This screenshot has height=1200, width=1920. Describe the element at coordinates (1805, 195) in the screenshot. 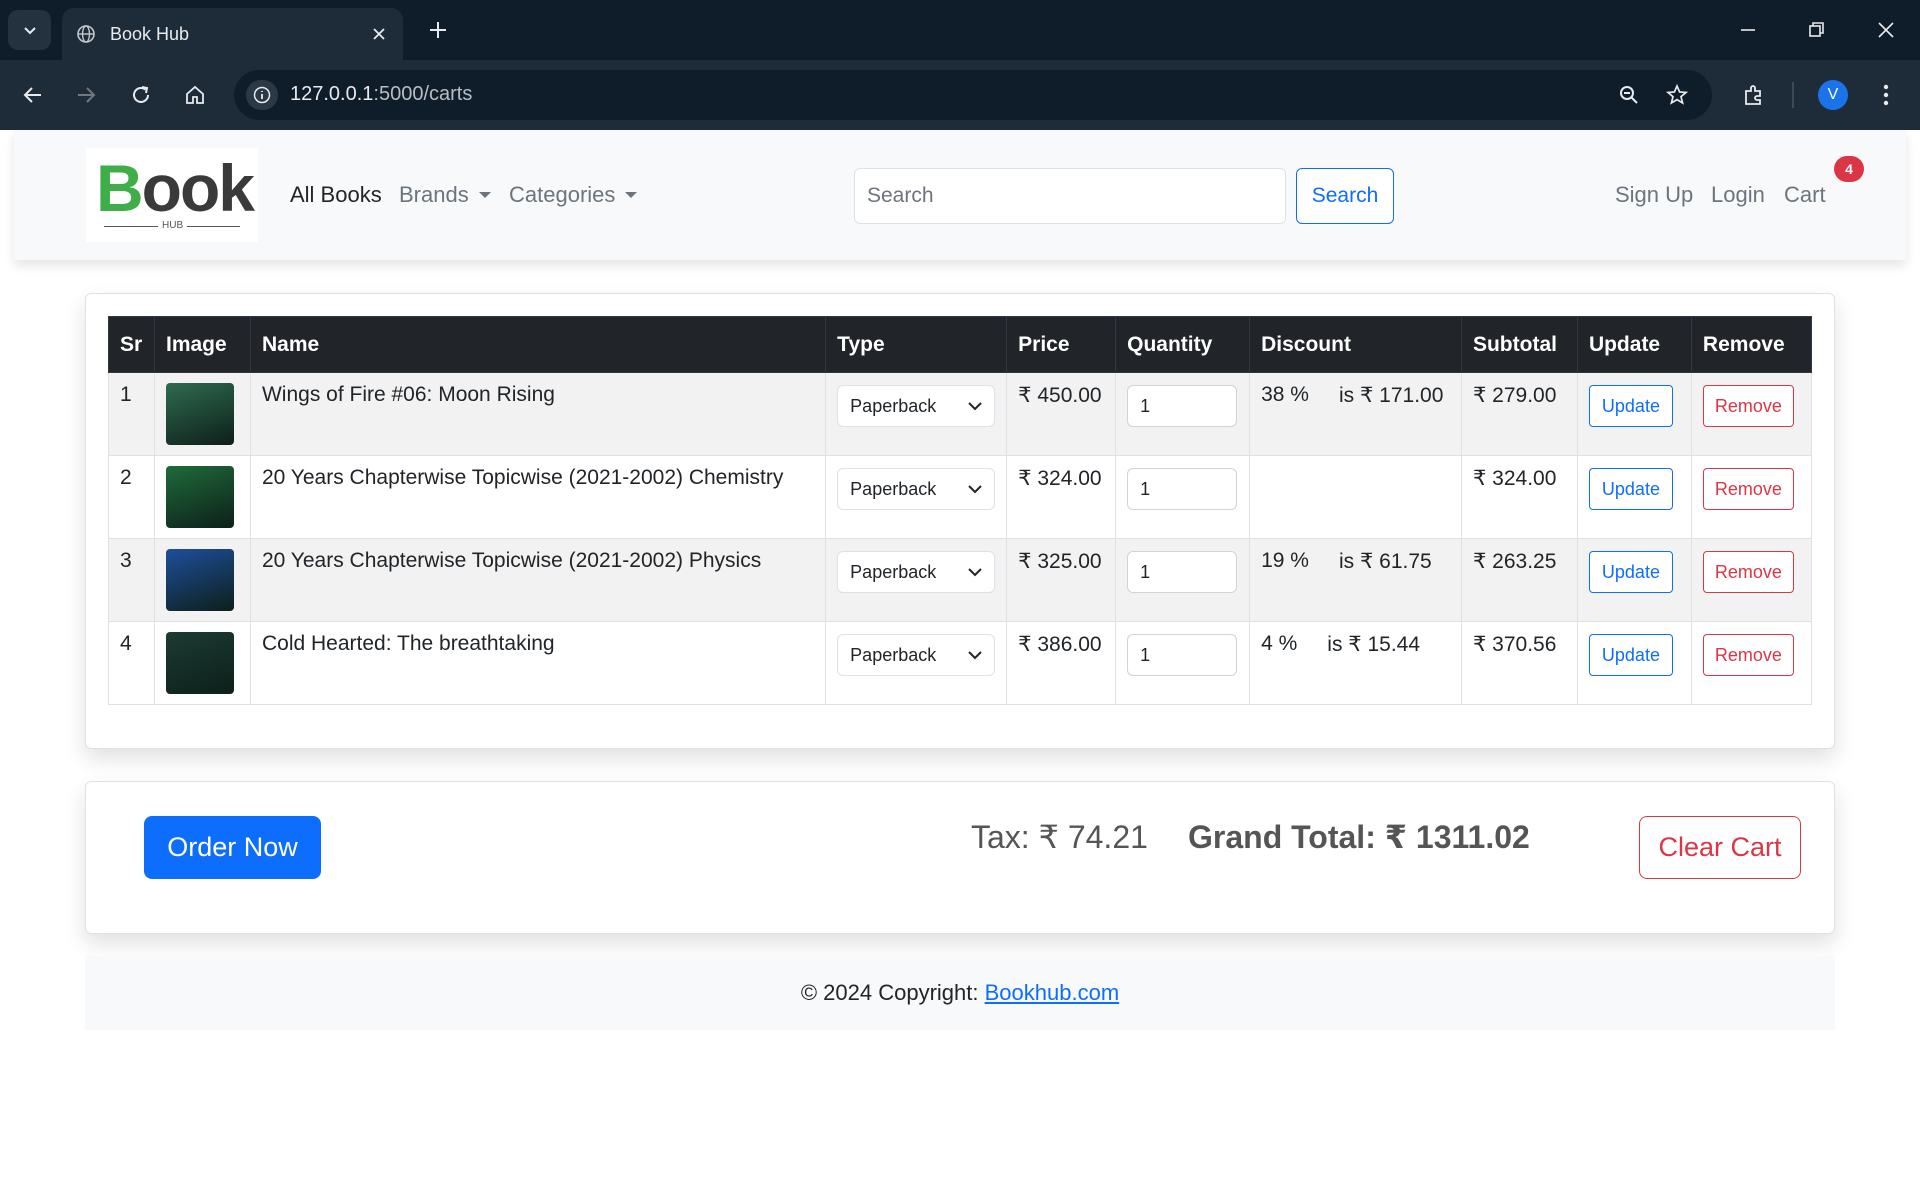

I see `nav-cart: Cart` at that location.